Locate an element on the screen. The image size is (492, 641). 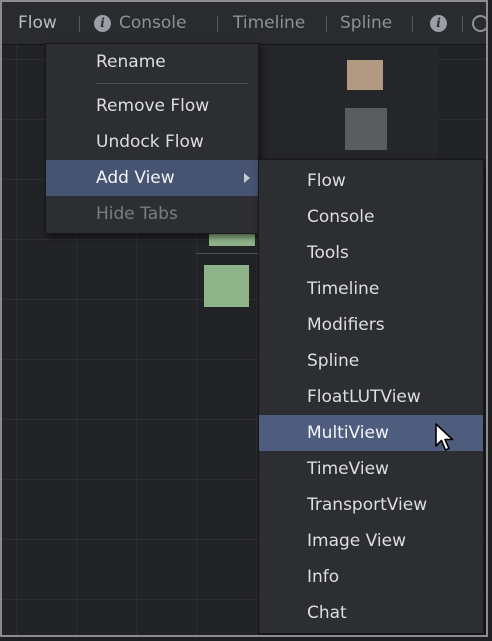
submenu-item-label: MultiView is located at coordinates (348, 433).